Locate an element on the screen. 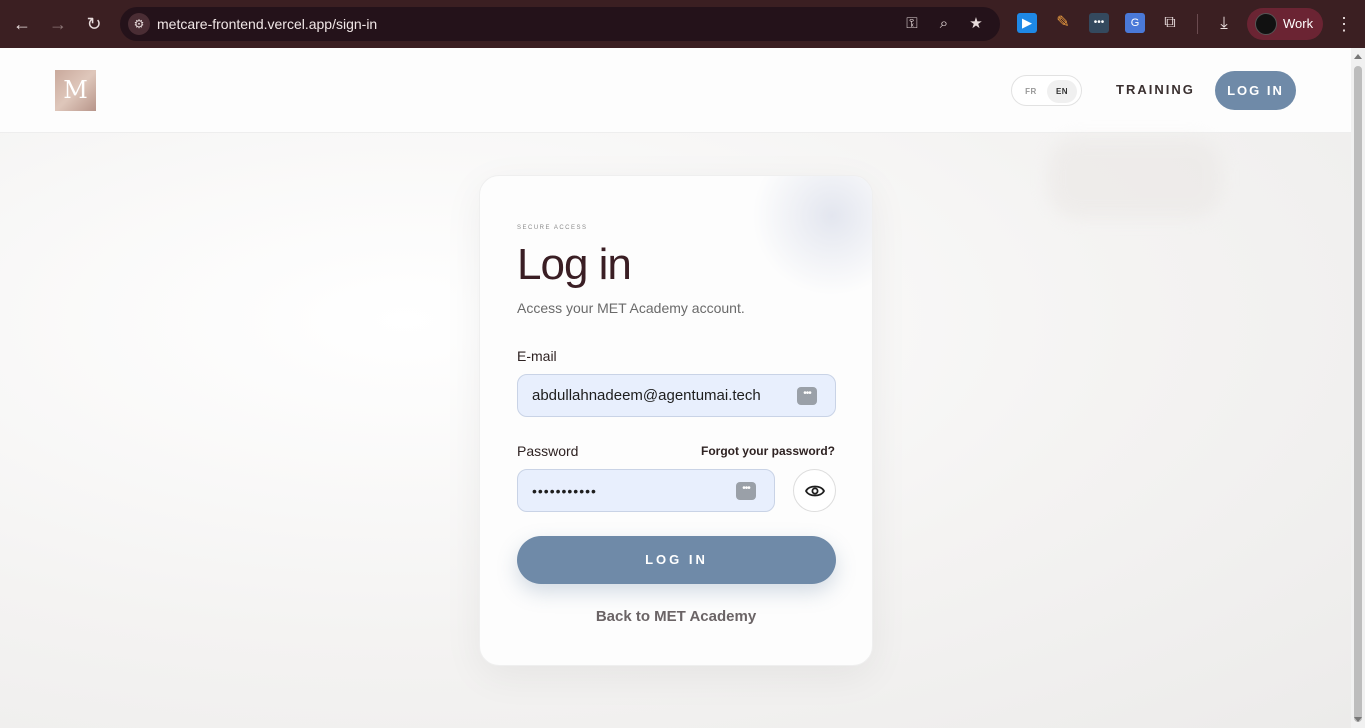 Image resolution: width=1365 pixels, height=728 pixels. lang-fr-option: FR is located at coordinates (1031, 91).